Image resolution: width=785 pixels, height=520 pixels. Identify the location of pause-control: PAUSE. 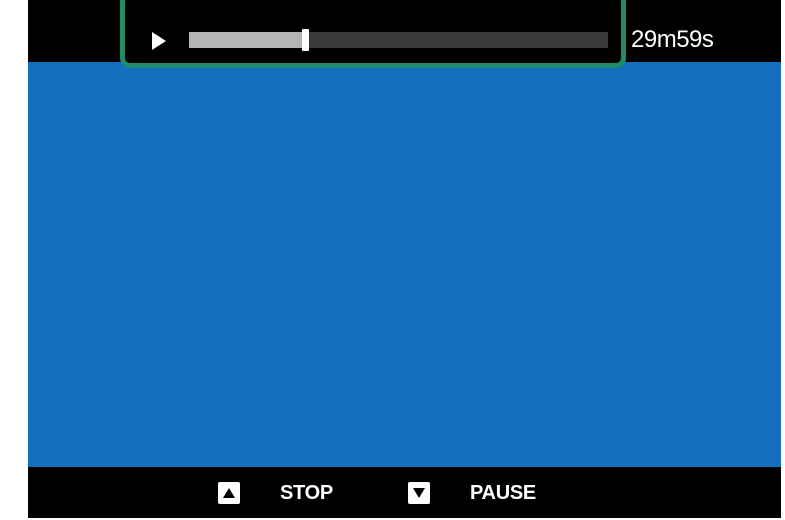
(472, 493).